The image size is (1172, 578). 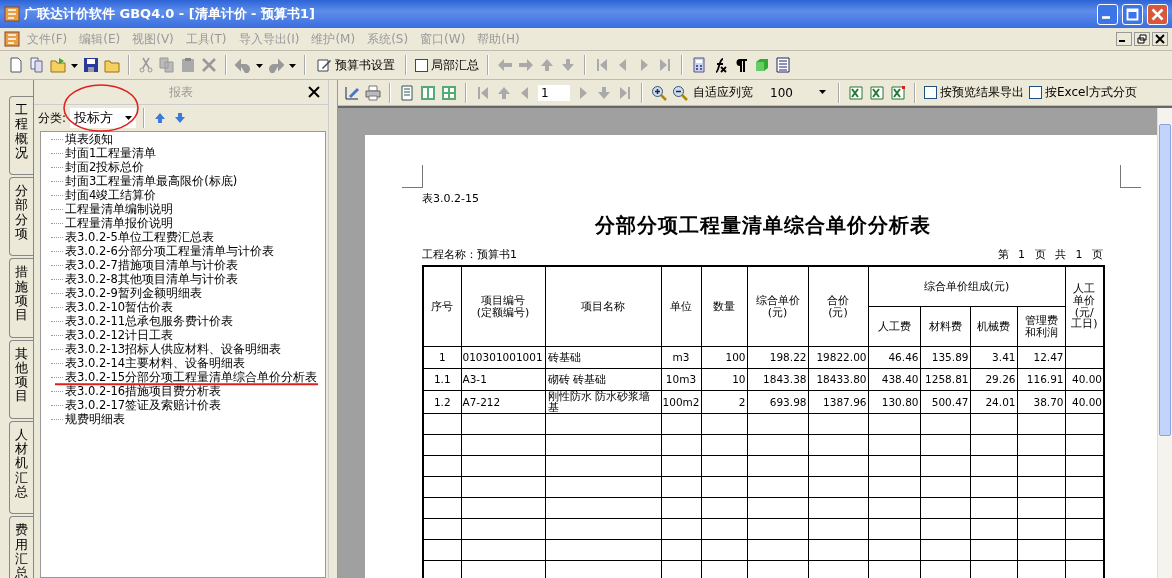 I want to click on window-title: 广联达计价软件 GBQ4.0 - [清单计价 - 预算书1], so click(x=169, y=14).